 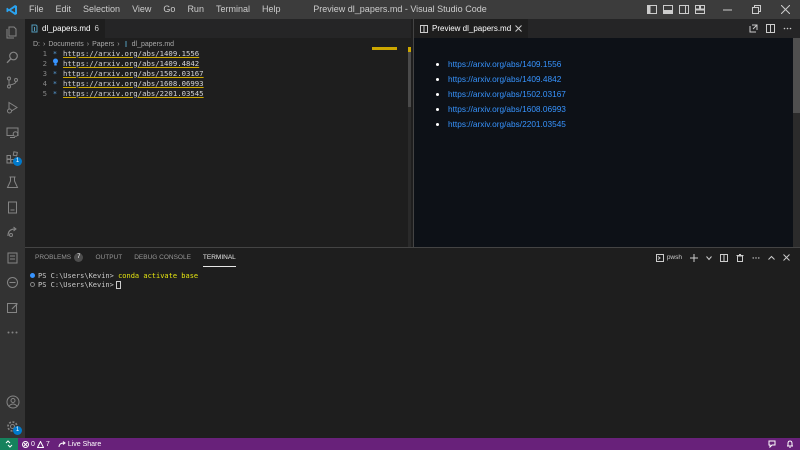 What do you see at coordinates (607, 28) in the screenshot?
I see `preview-tab-bar: Preview dl_papers.md` at bounding box center [607, 28].